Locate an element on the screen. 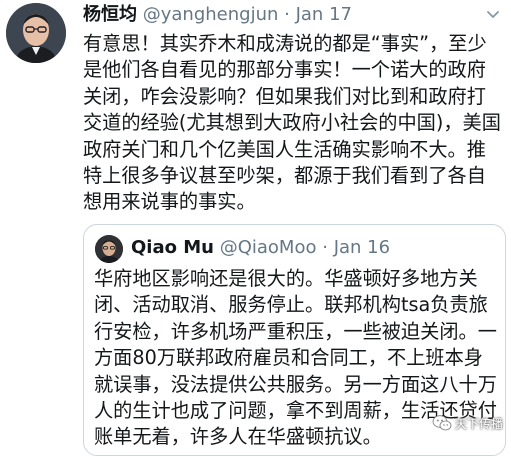  quoted-author-handle: @QiaoMoo is located at coordinates (268, 247).